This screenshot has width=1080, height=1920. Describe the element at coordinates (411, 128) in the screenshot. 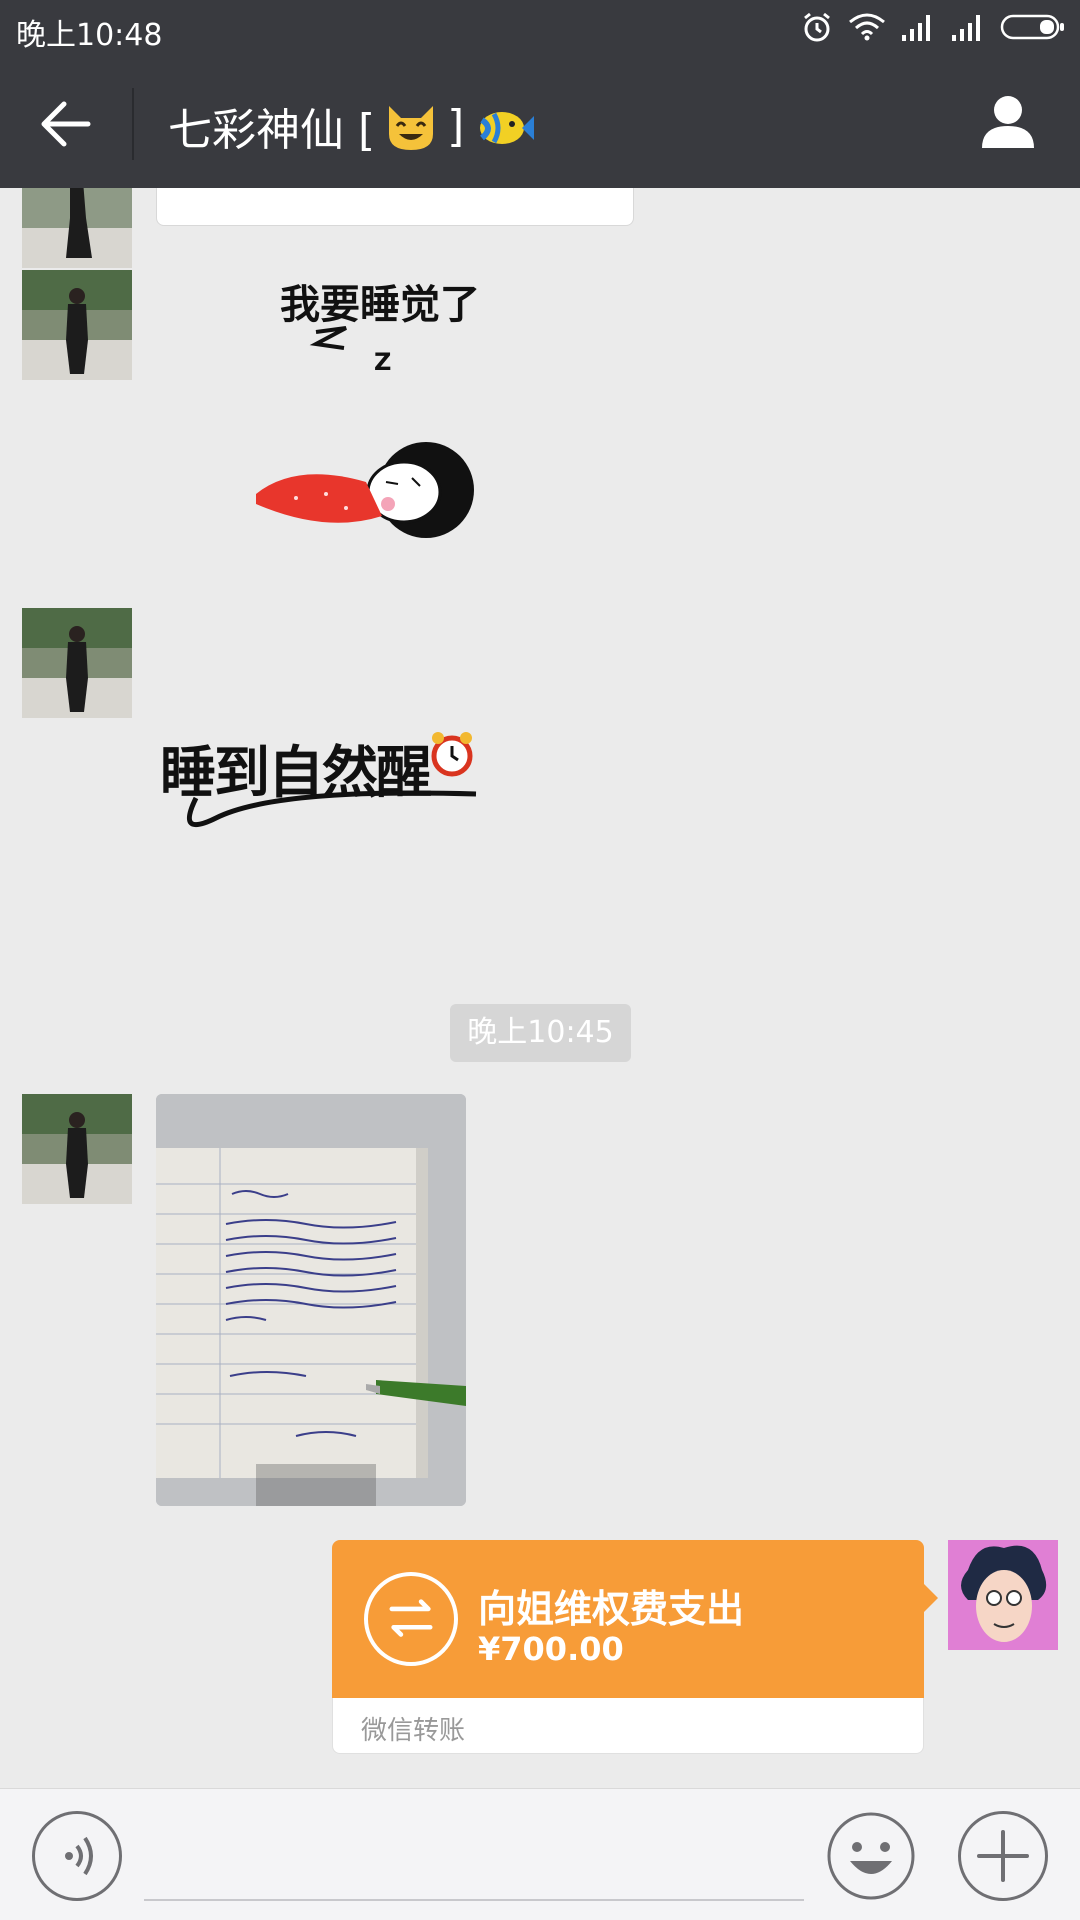

I see `smiling-cat-emoji-icon` at that location.